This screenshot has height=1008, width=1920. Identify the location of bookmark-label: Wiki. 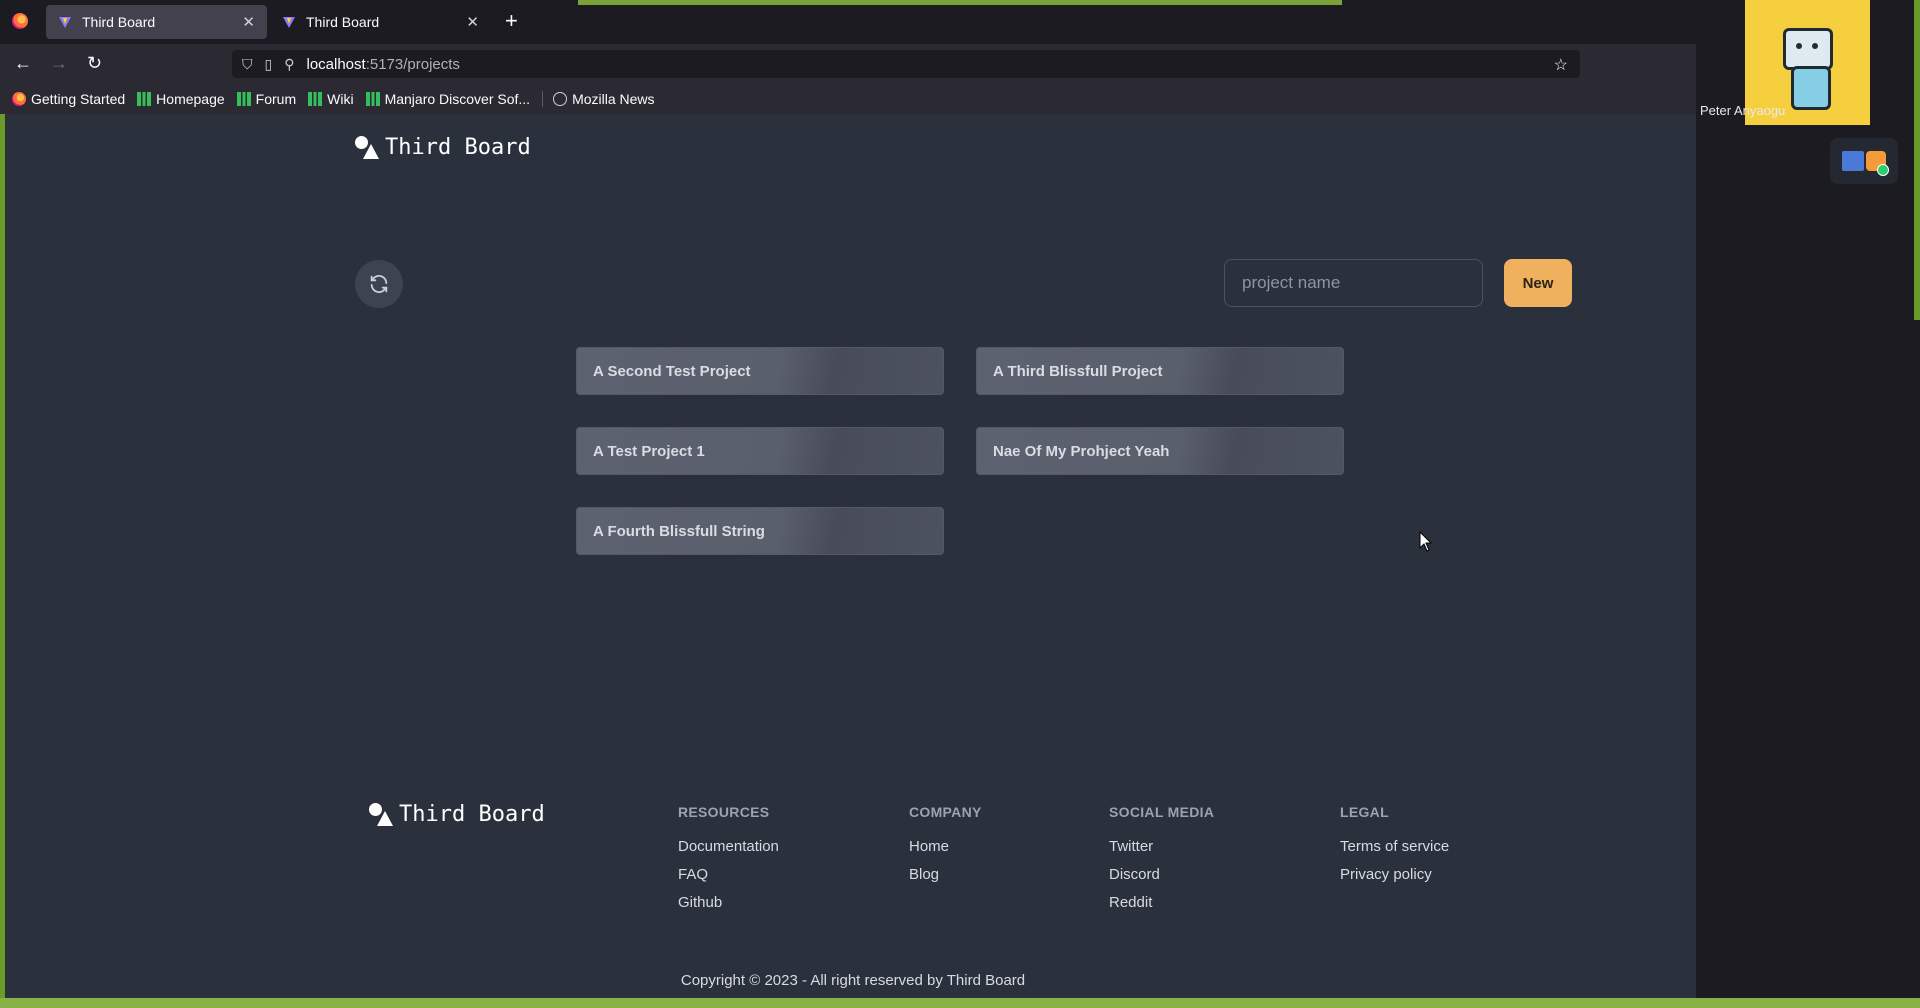
(340, 99).